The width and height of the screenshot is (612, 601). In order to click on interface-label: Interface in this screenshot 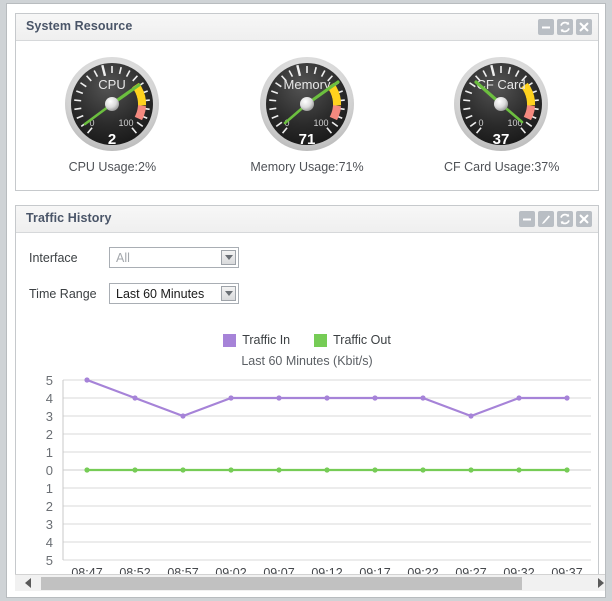, I will do `click(53, 257)`.